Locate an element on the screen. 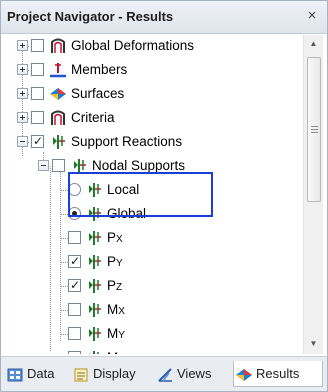 The width and height of the screenshot is (328, 392). tree-item-label: PX is located at coordinates (115, 237).